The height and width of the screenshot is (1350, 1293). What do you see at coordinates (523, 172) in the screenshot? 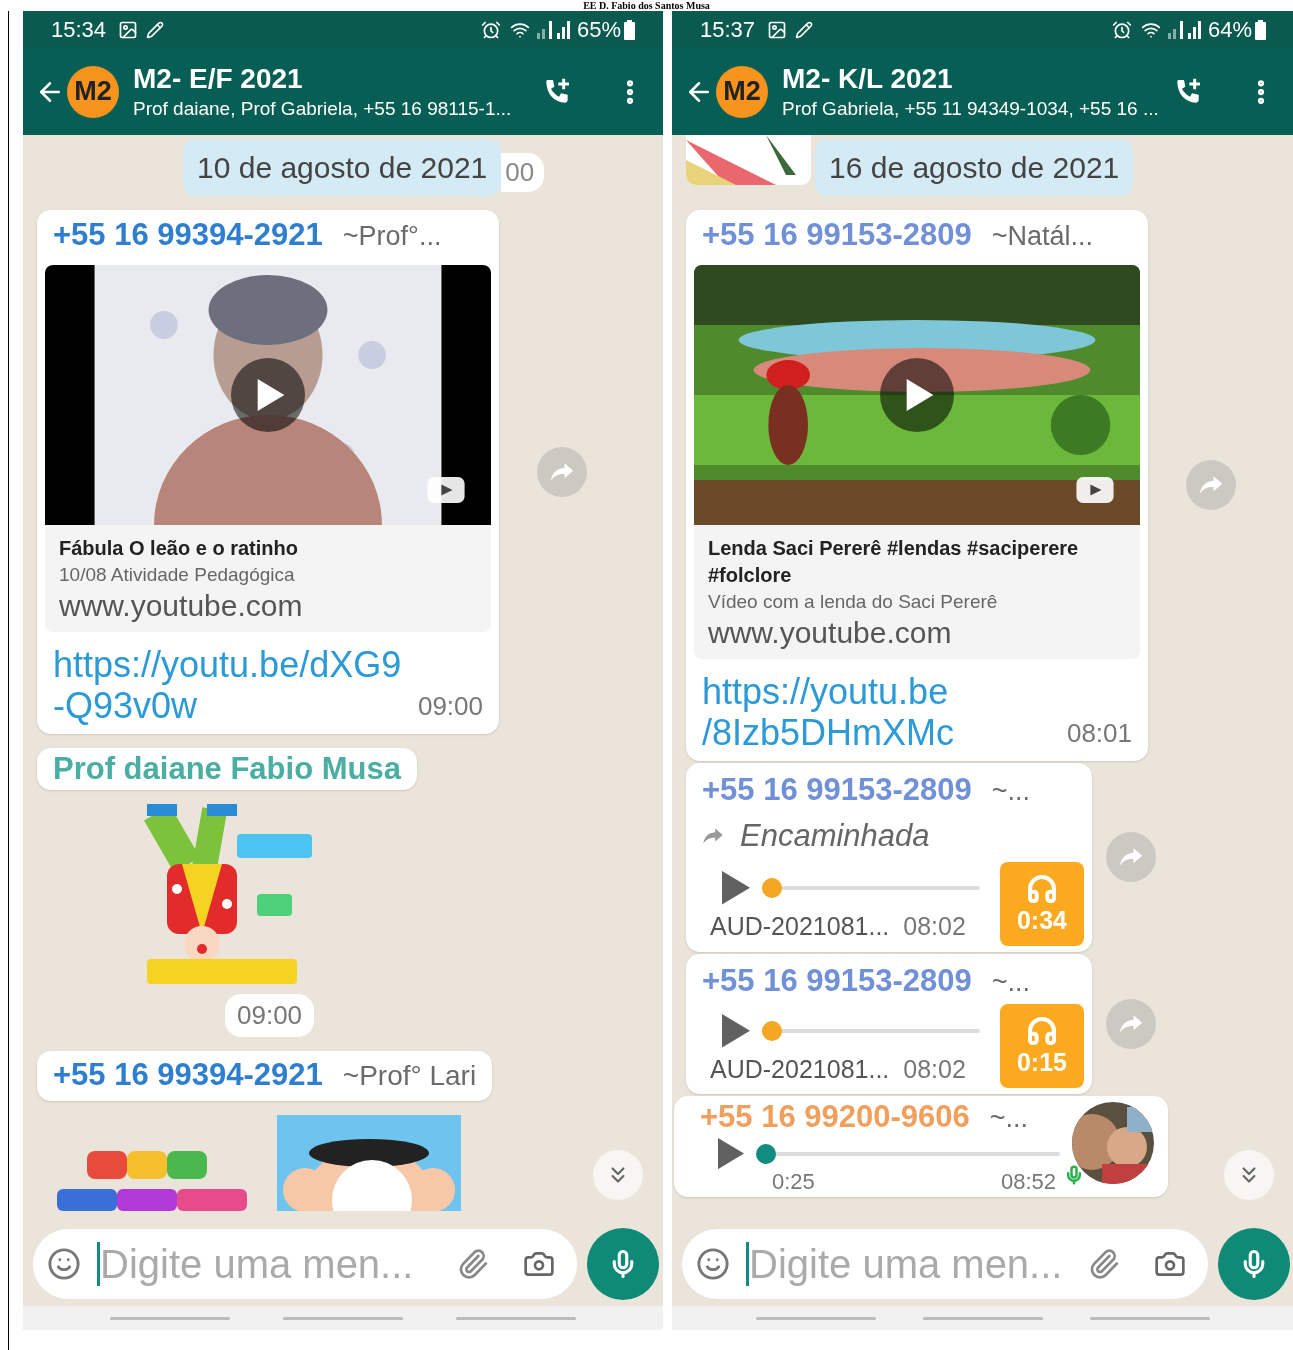
I see `time-chip: 00` at bounding box center [523, 172].